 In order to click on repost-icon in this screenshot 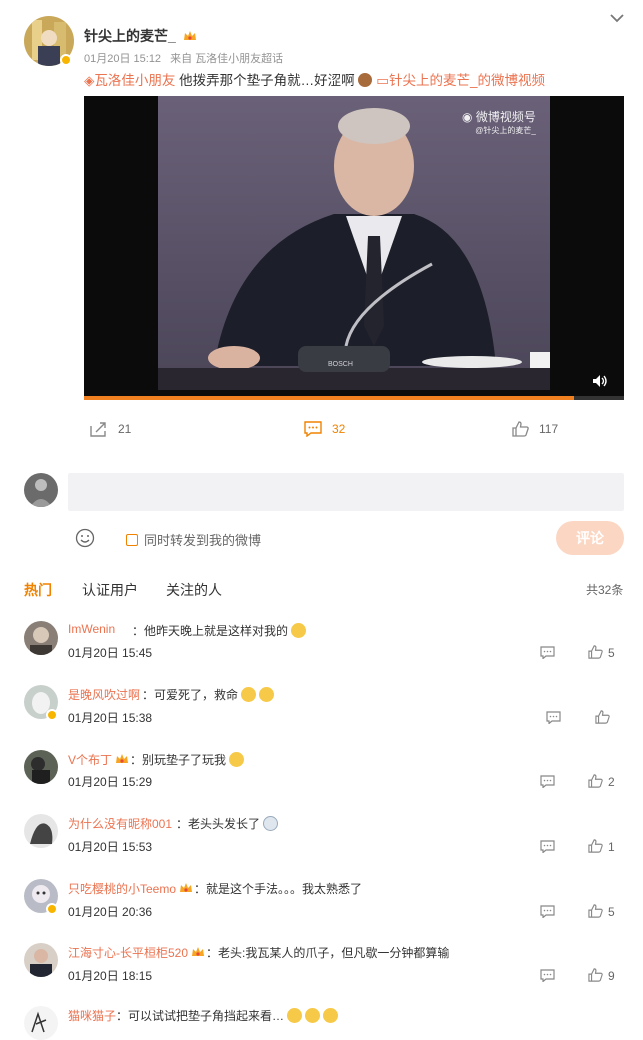, I will do `click(99, 429)`.